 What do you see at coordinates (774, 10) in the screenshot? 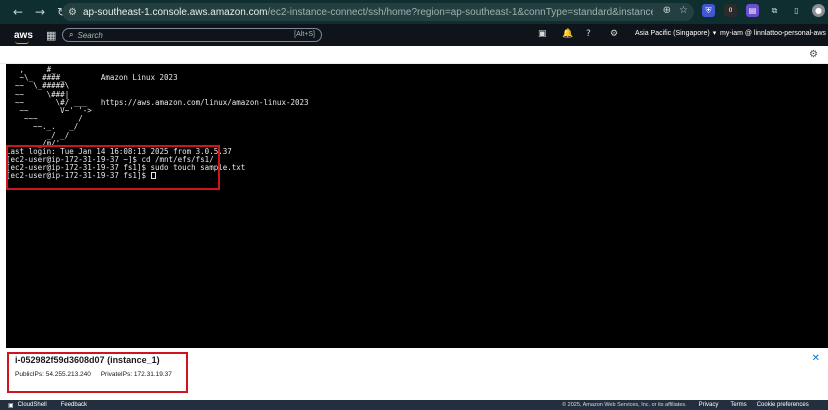
I see `extensions-puzzle-icon: ⧉` at bounding box center [774, 10].